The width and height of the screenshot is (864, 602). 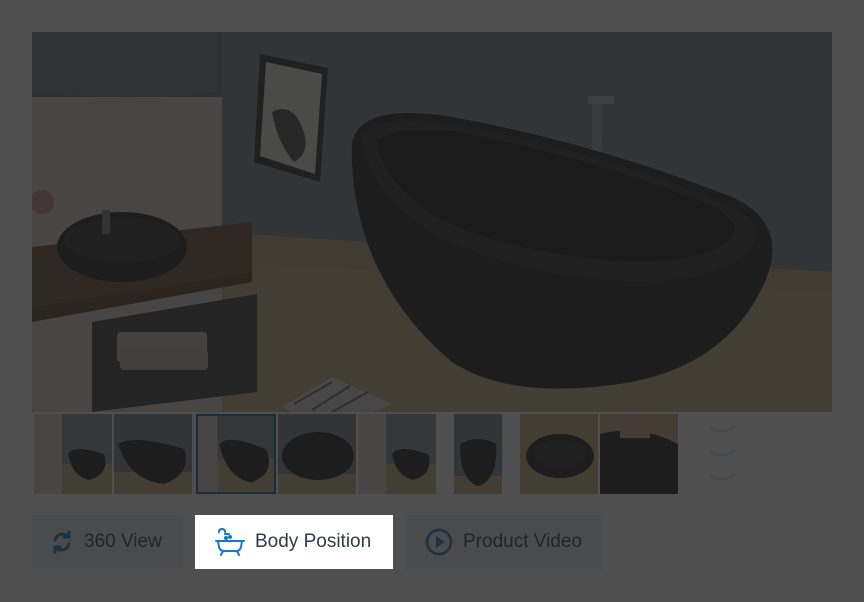 What do you see at coordinates (722, 454) in the screenshot?
I see `more-thumbnails-icon` at bounding box center [722, 454].